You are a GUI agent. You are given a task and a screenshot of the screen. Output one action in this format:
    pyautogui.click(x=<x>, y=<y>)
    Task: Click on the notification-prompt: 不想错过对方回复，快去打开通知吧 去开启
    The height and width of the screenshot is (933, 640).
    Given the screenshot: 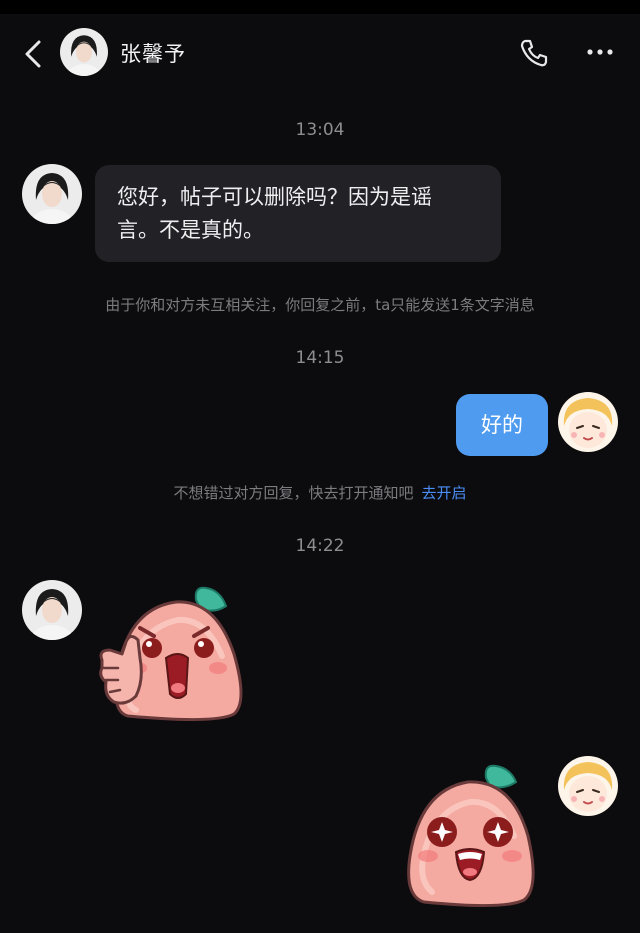 What is the action you would take?
    pyautogui.click(x=320, y=492)
    